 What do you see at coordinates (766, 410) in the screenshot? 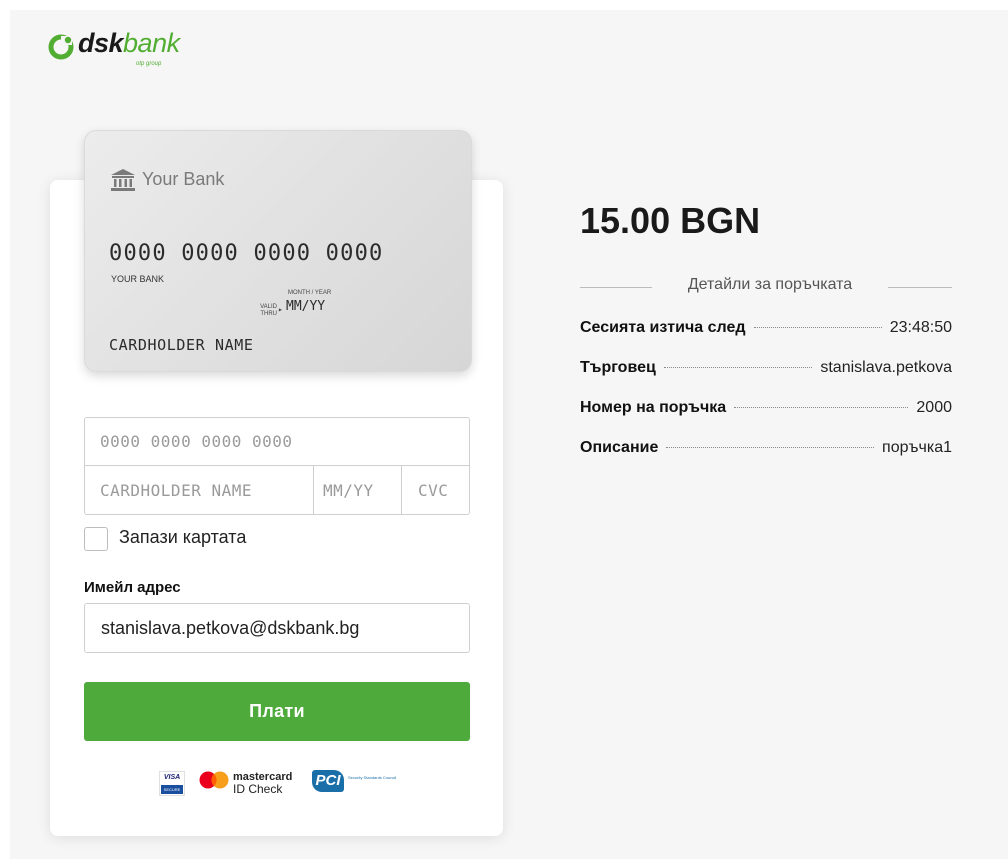
I see `detail-row-order-number: Номер на поръчка 2000` at bounding box center [766, 410].